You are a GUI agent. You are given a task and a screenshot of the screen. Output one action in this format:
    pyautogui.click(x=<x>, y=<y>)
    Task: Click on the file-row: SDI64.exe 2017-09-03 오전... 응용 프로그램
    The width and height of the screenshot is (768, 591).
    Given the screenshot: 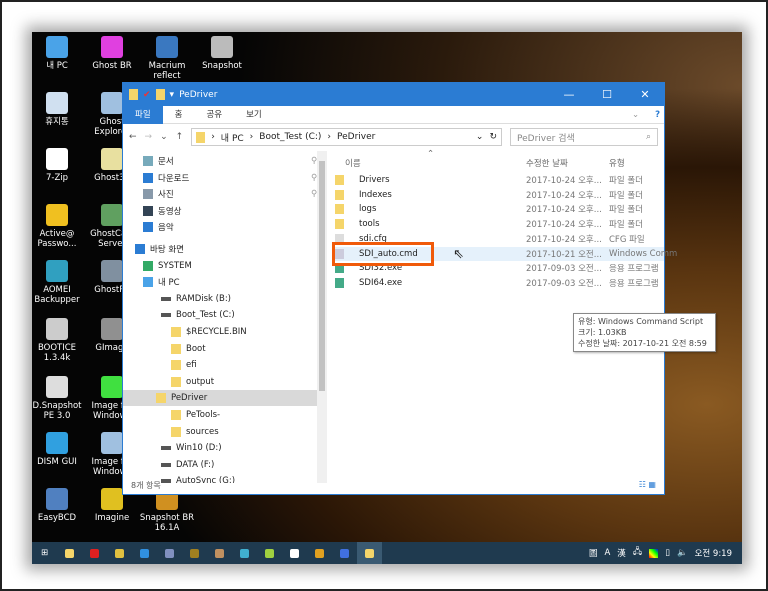 What is the action you would take?
    pyautogui.click(x=499, y=283)
    